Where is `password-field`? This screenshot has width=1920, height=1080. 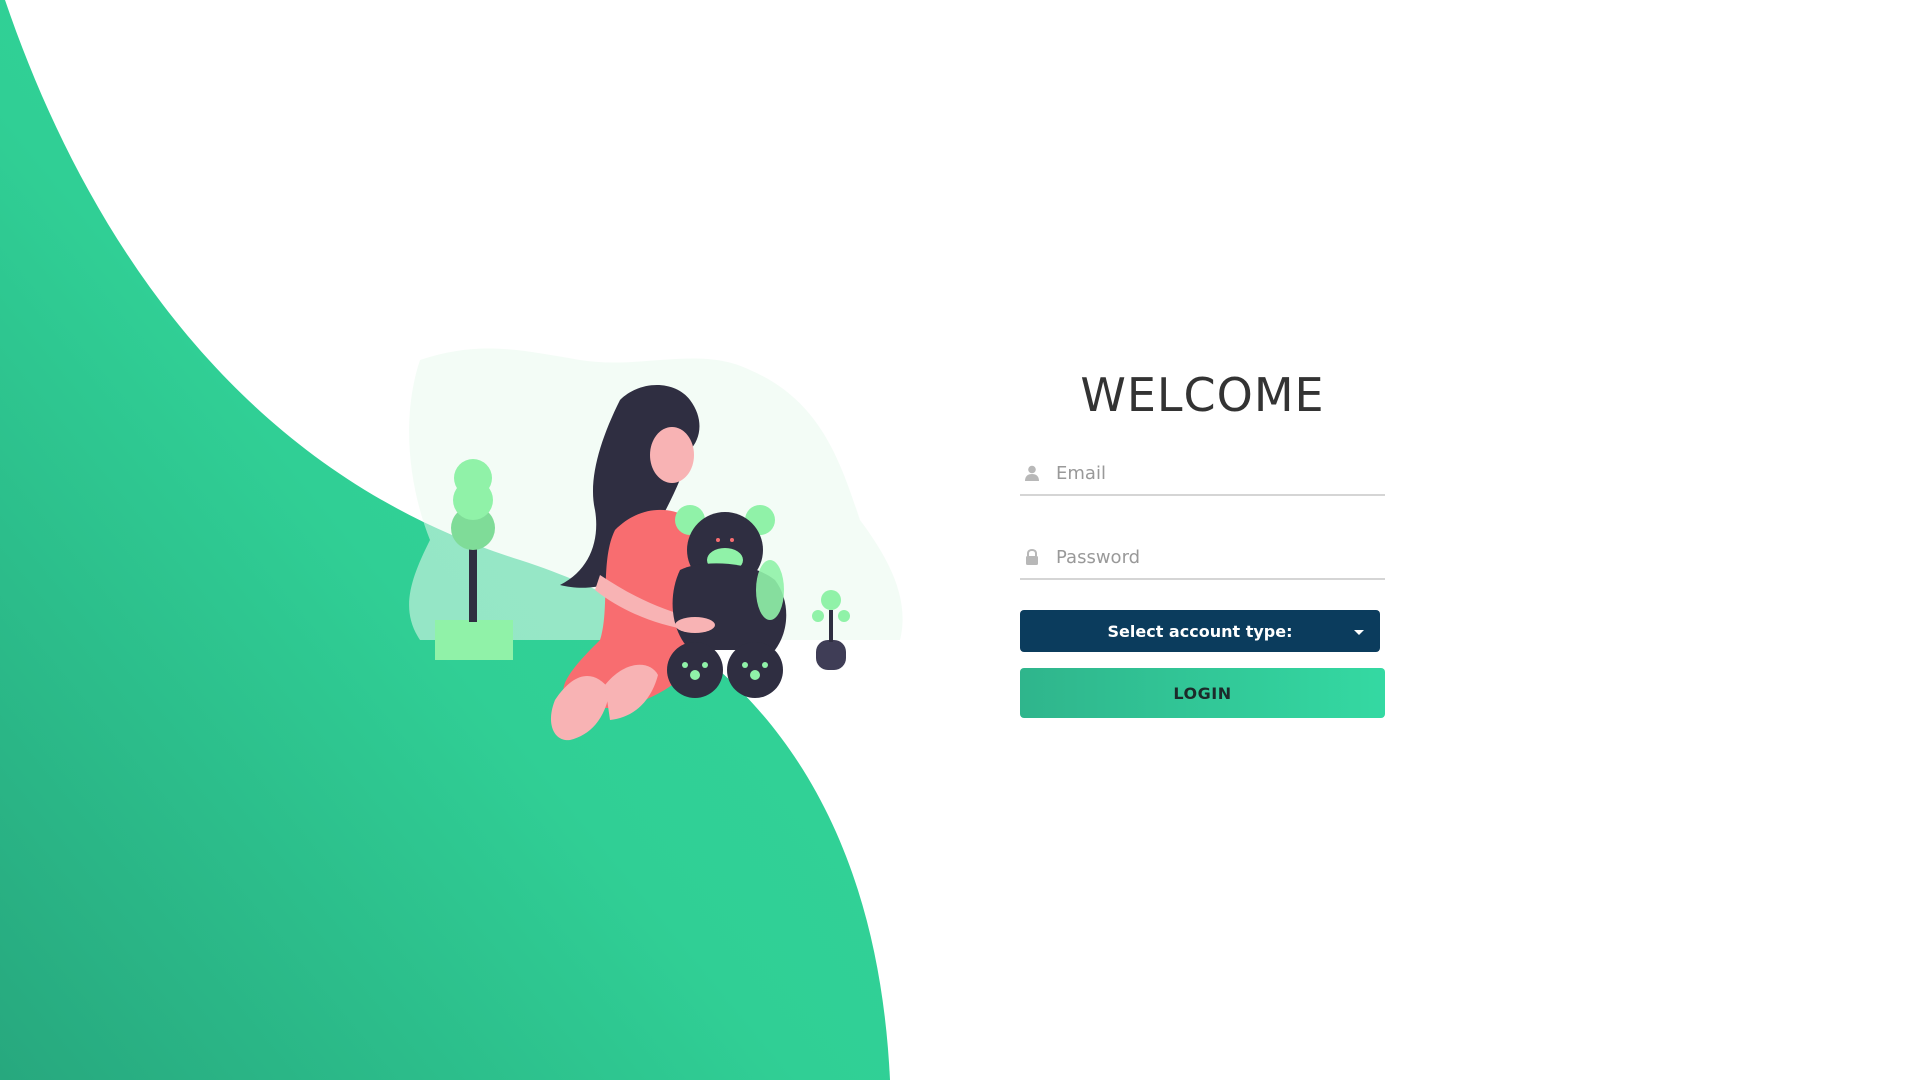
password-field is located at coordinates (1202, 558).